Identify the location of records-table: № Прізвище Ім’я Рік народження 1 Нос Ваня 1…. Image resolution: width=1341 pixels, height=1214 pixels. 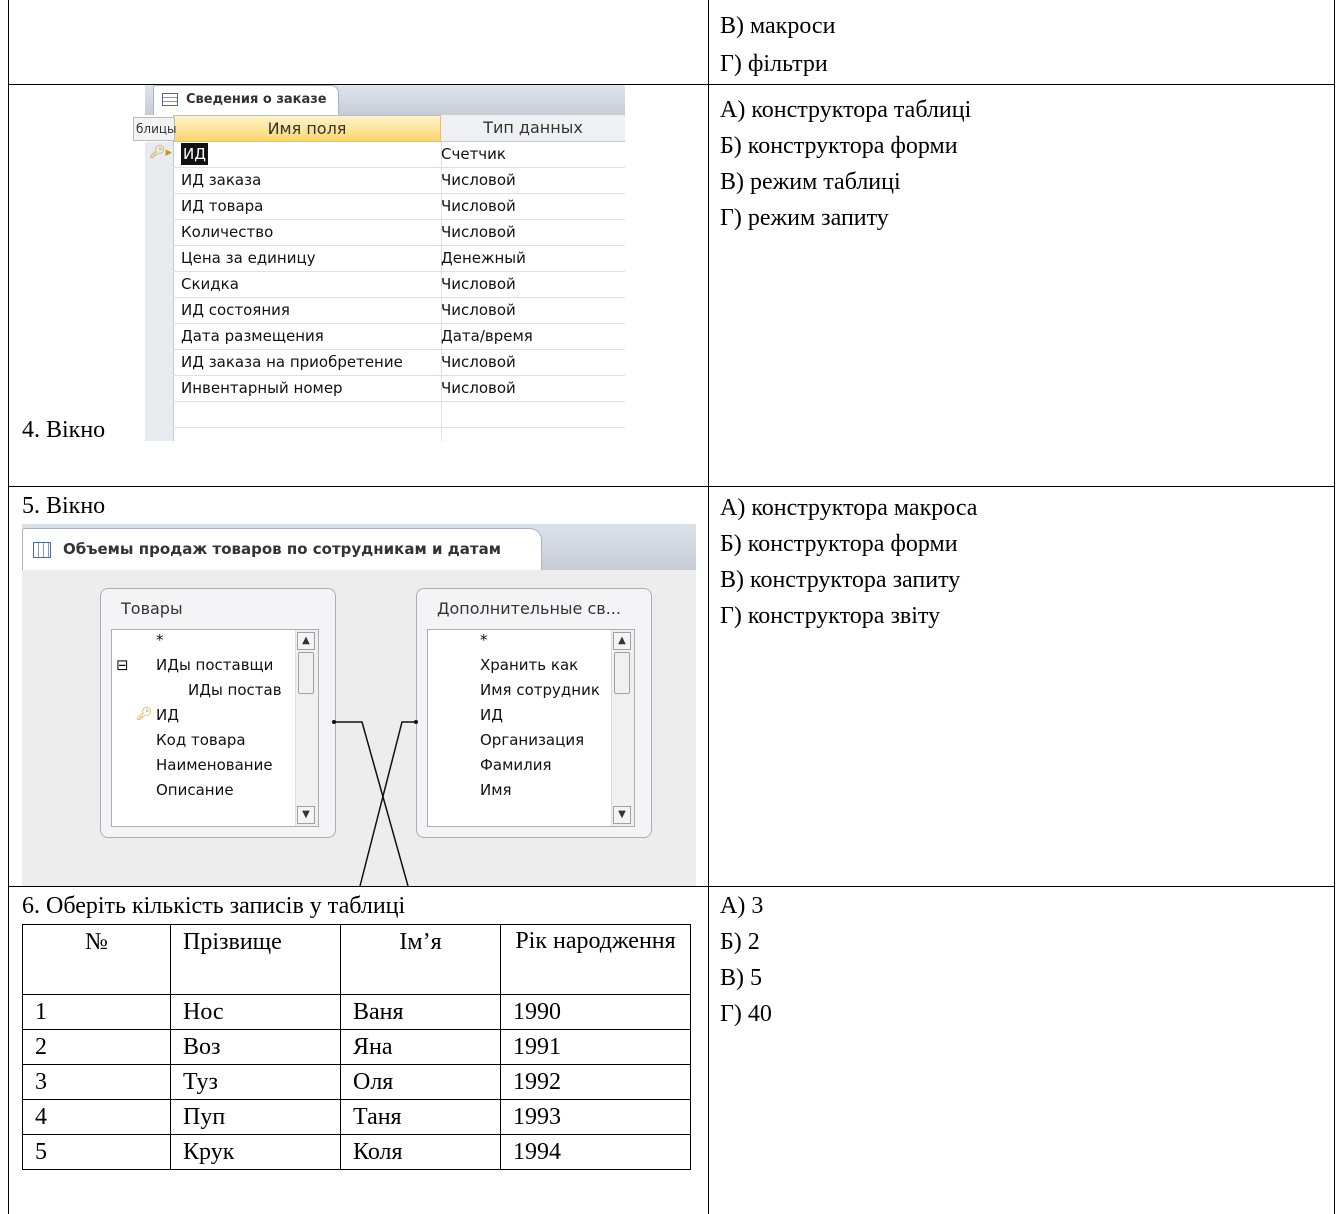
(356, 1047).